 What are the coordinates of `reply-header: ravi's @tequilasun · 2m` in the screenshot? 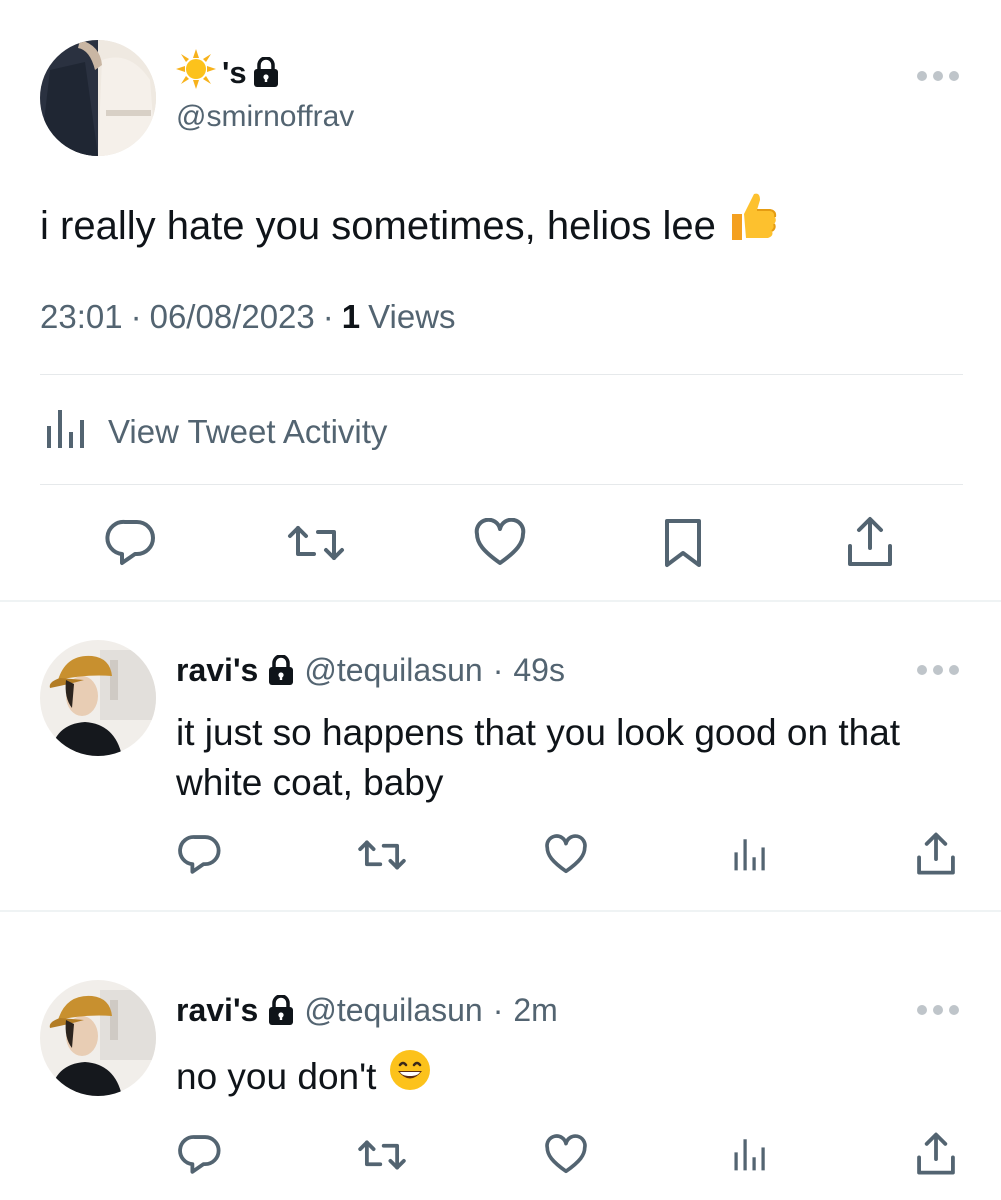 It's located at (367, 1010).